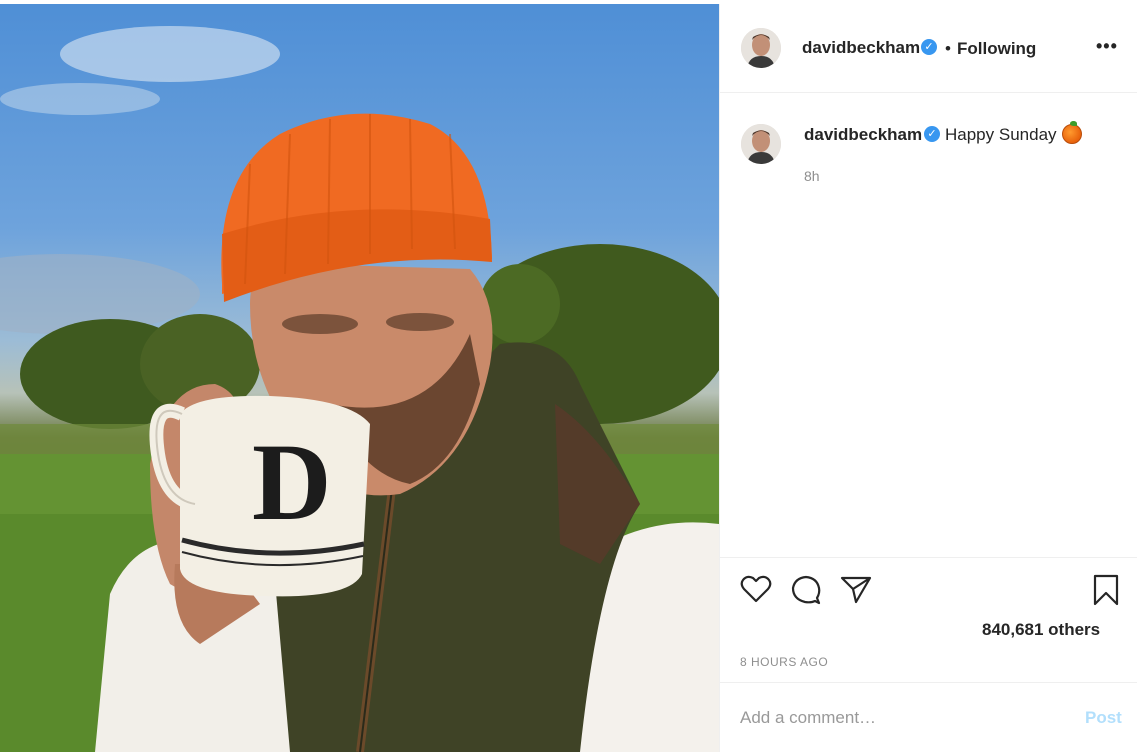 This screenshot has height=752, width=1137. I want to click on more-options-icon: •••, so click(1107, 46).